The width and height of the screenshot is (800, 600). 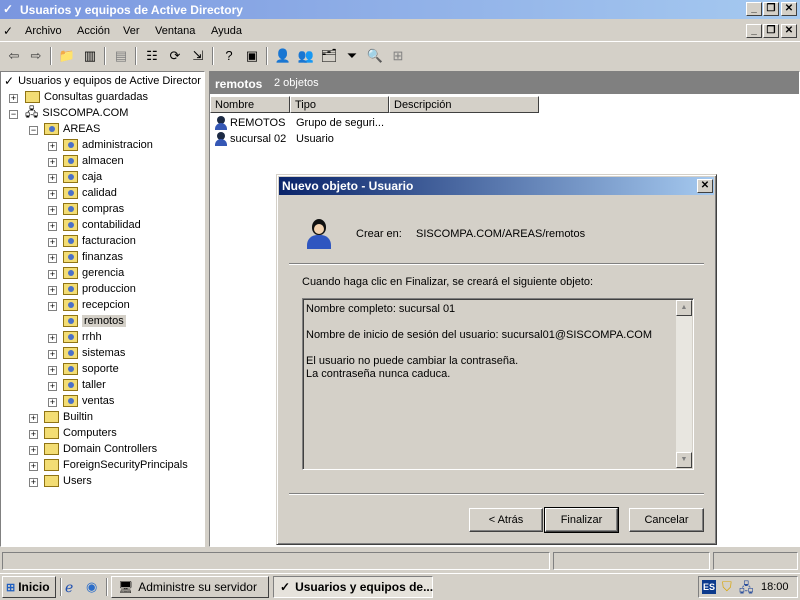 I want to click on cancel-button: Cancelar, so click(x=666, y=520).